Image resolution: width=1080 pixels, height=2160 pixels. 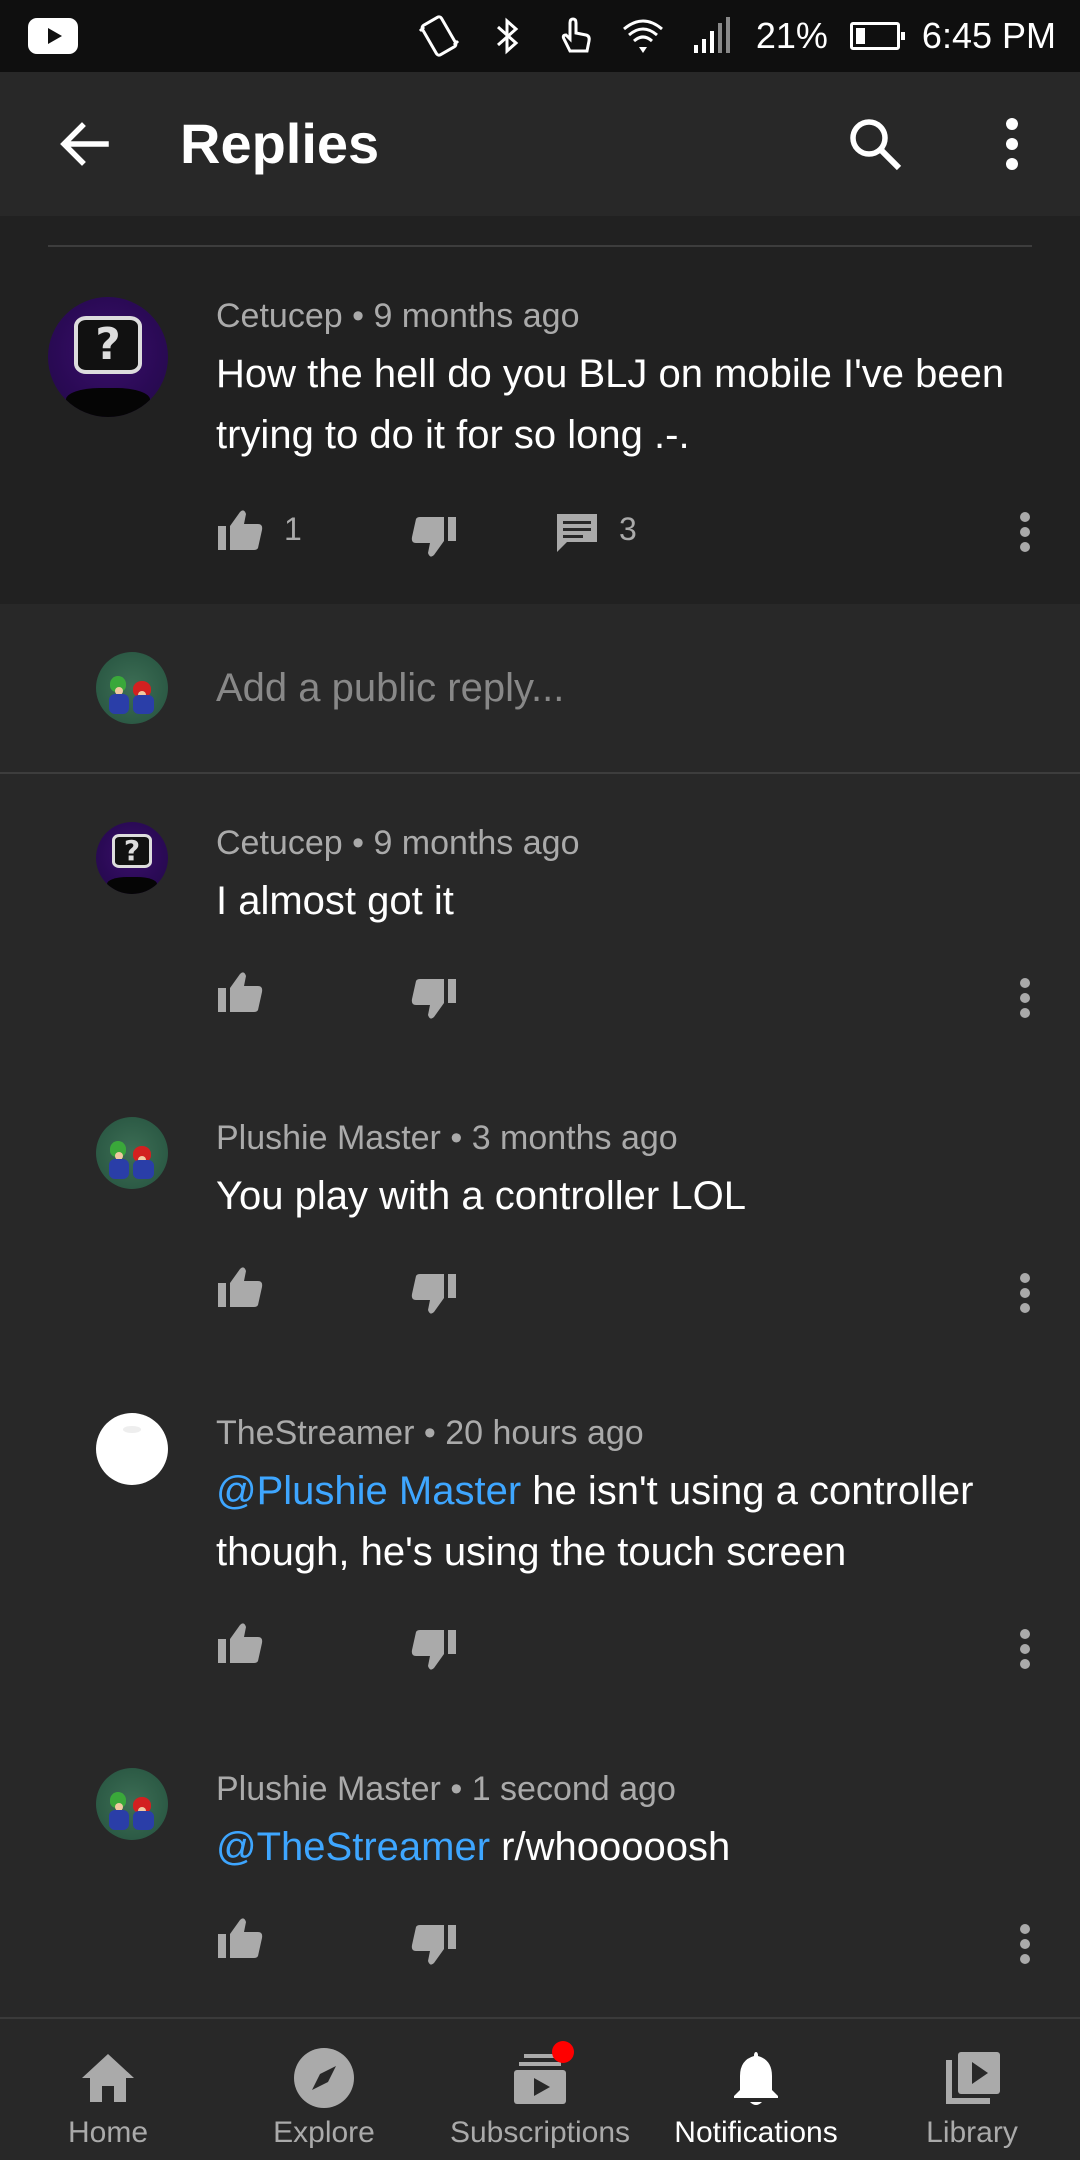 What do you see at coordinates (368, 1491) in the screenshot?
I see `mention-link: @Plushie Master` at bounding box center [368, 1491].